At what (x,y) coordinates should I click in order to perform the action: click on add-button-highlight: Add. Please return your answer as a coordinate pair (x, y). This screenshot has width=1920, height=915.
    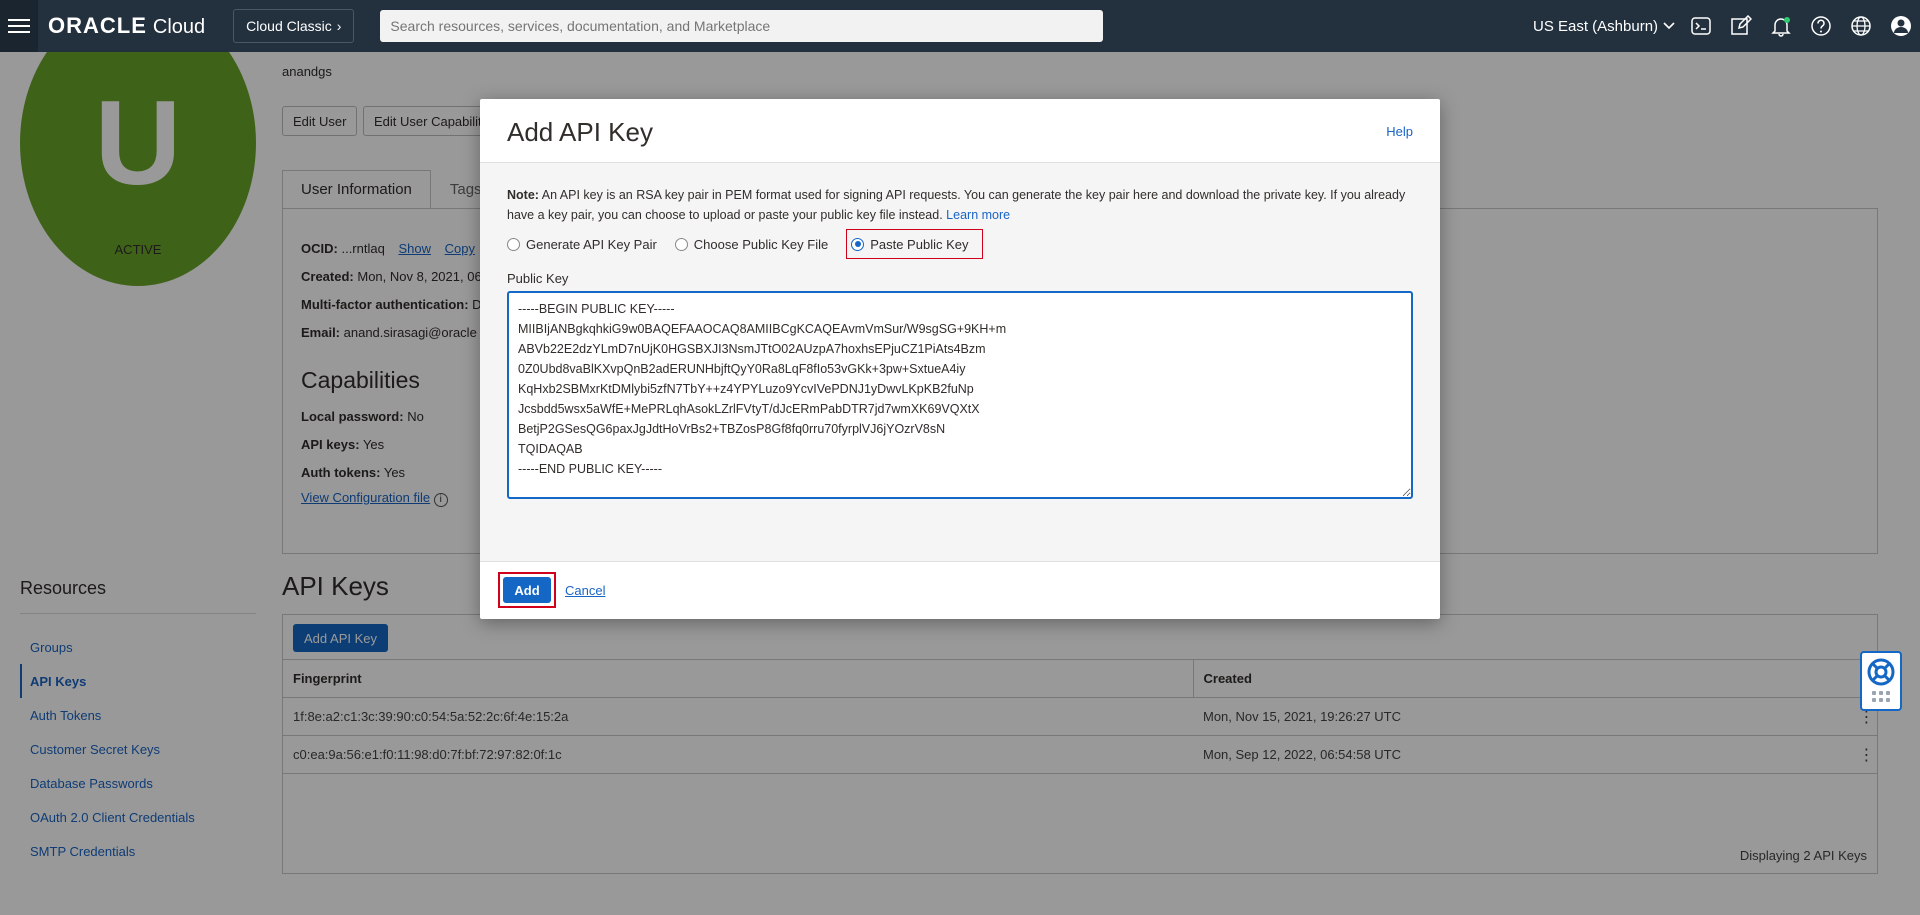
    Looking at the image, I should click on (527, 590).